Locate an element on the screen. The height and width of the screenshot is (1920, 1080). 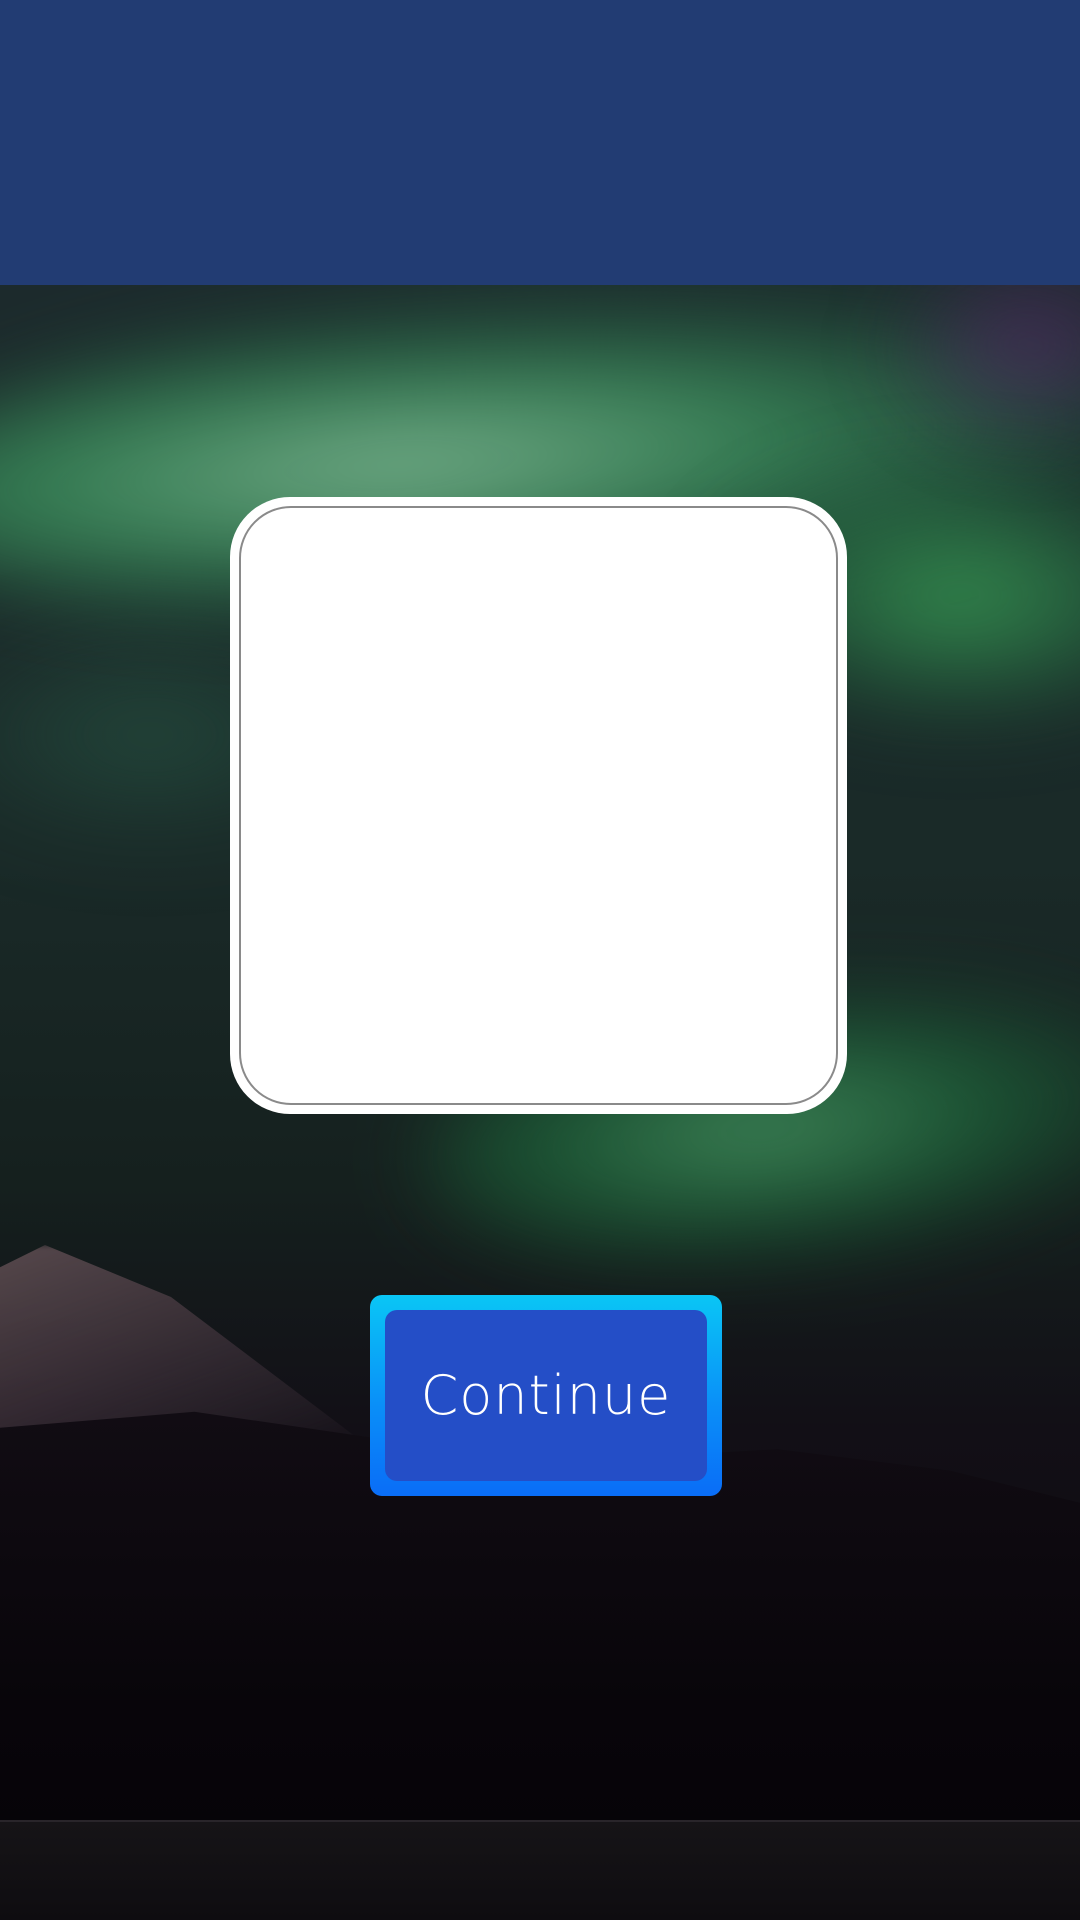
continue-button: Continue is located at coordinates (546, 1395).